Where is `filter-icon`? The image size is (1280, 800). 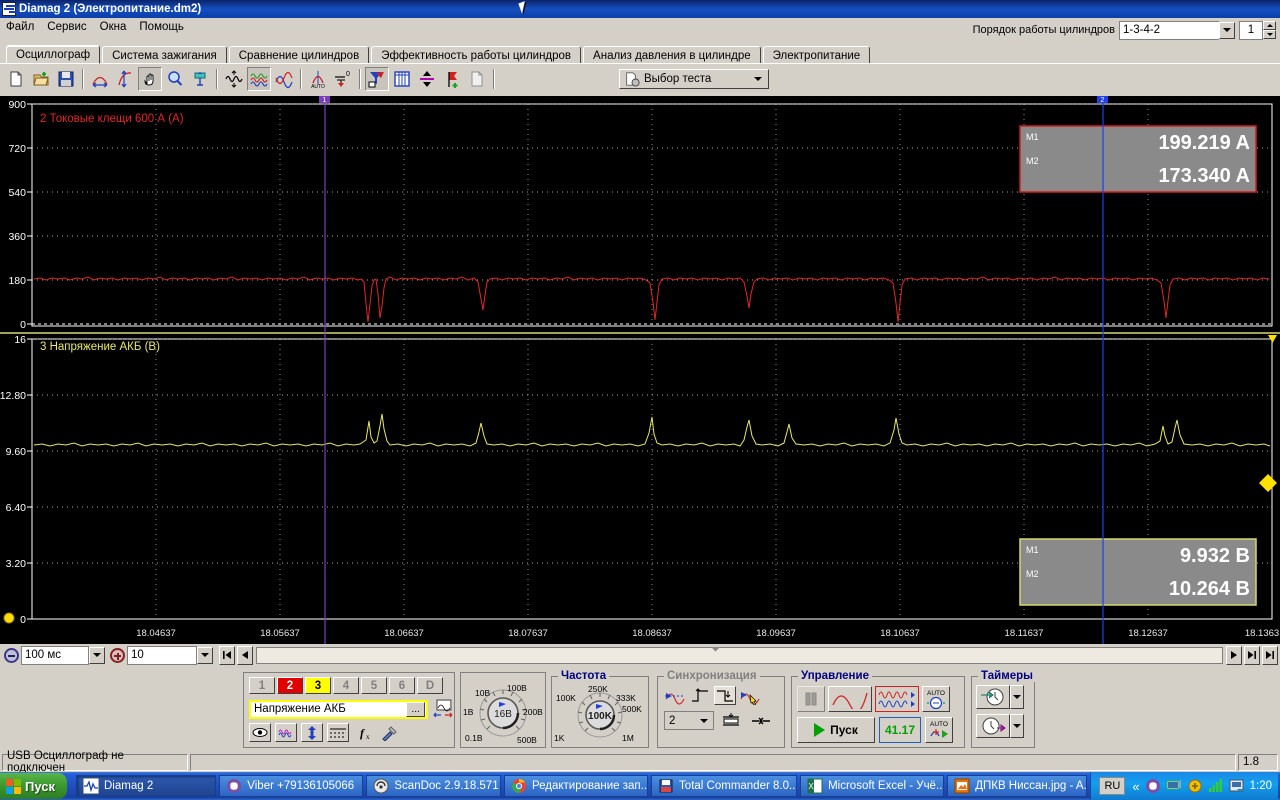
filter-icon is located at coordinates (377, 79).